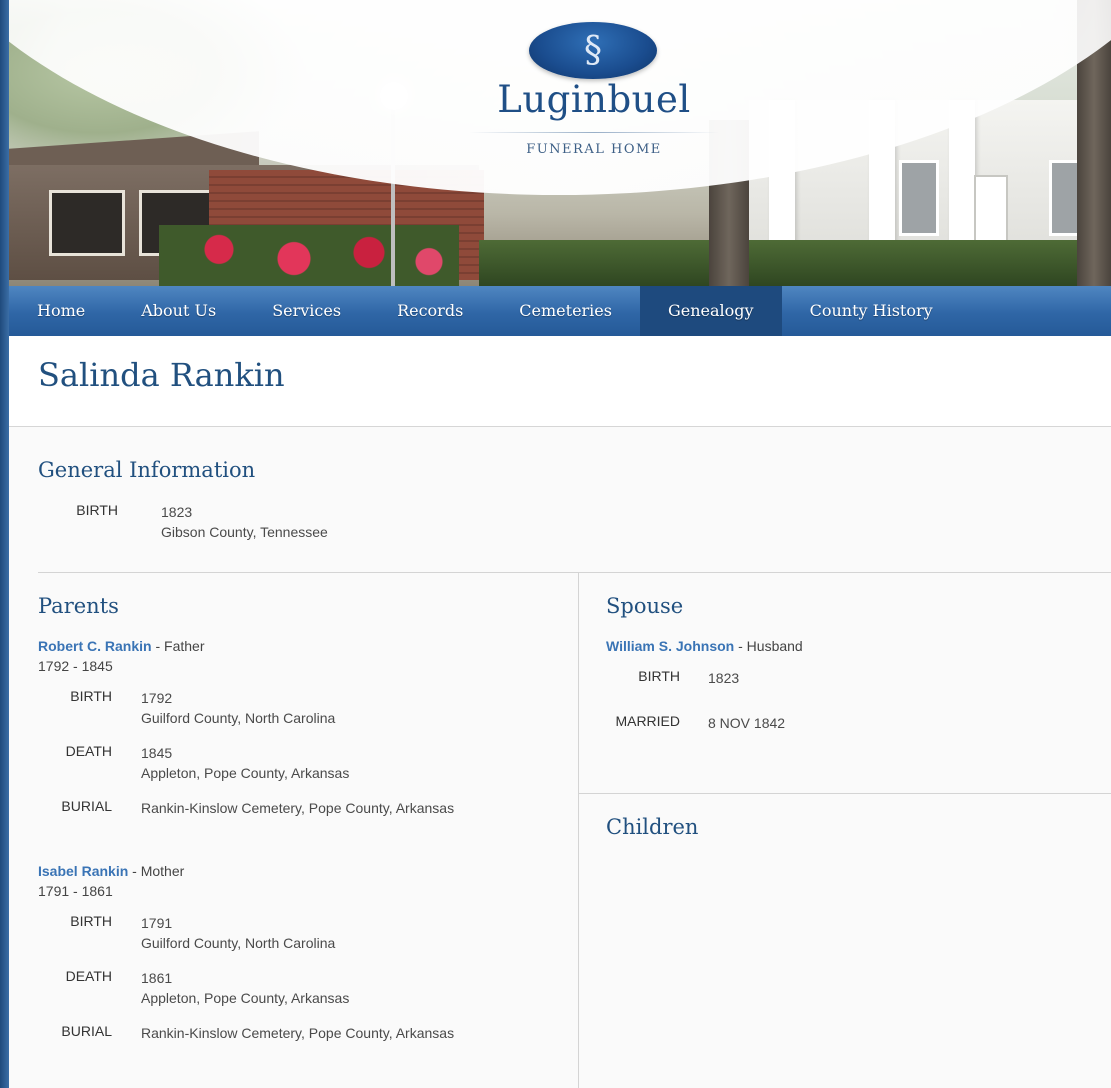 Image resolution: width=1111 pixels, height=1088 pixels. I want to click on mother-link: Isabel Rankin, so click(83, 871).